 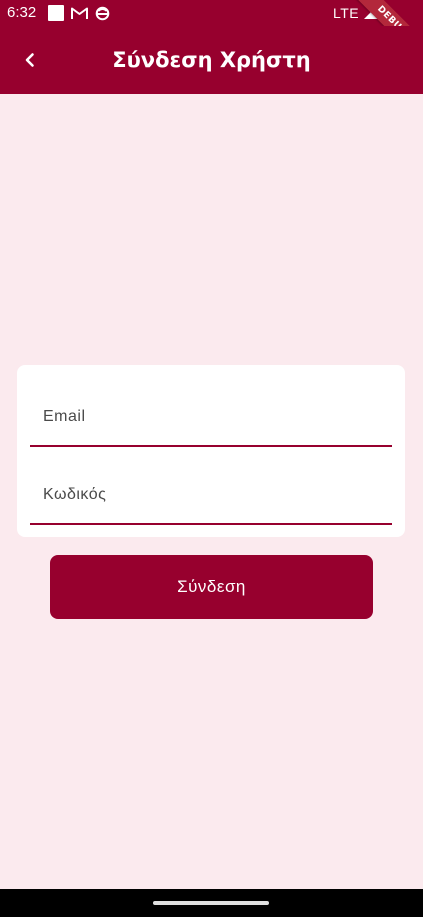 I want to click on status-bar: 6:32 LTE, so click(x=211, y=13).